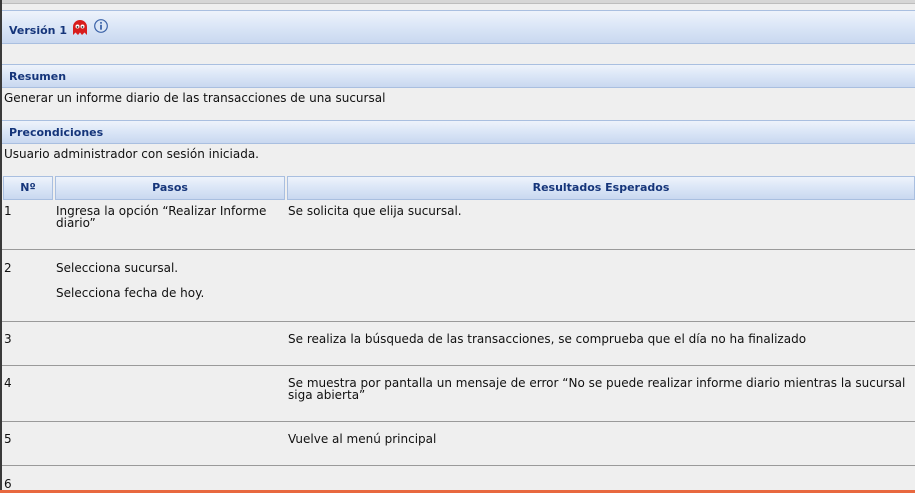  I want to click on column-header-no: Nº, so click(28, 188).